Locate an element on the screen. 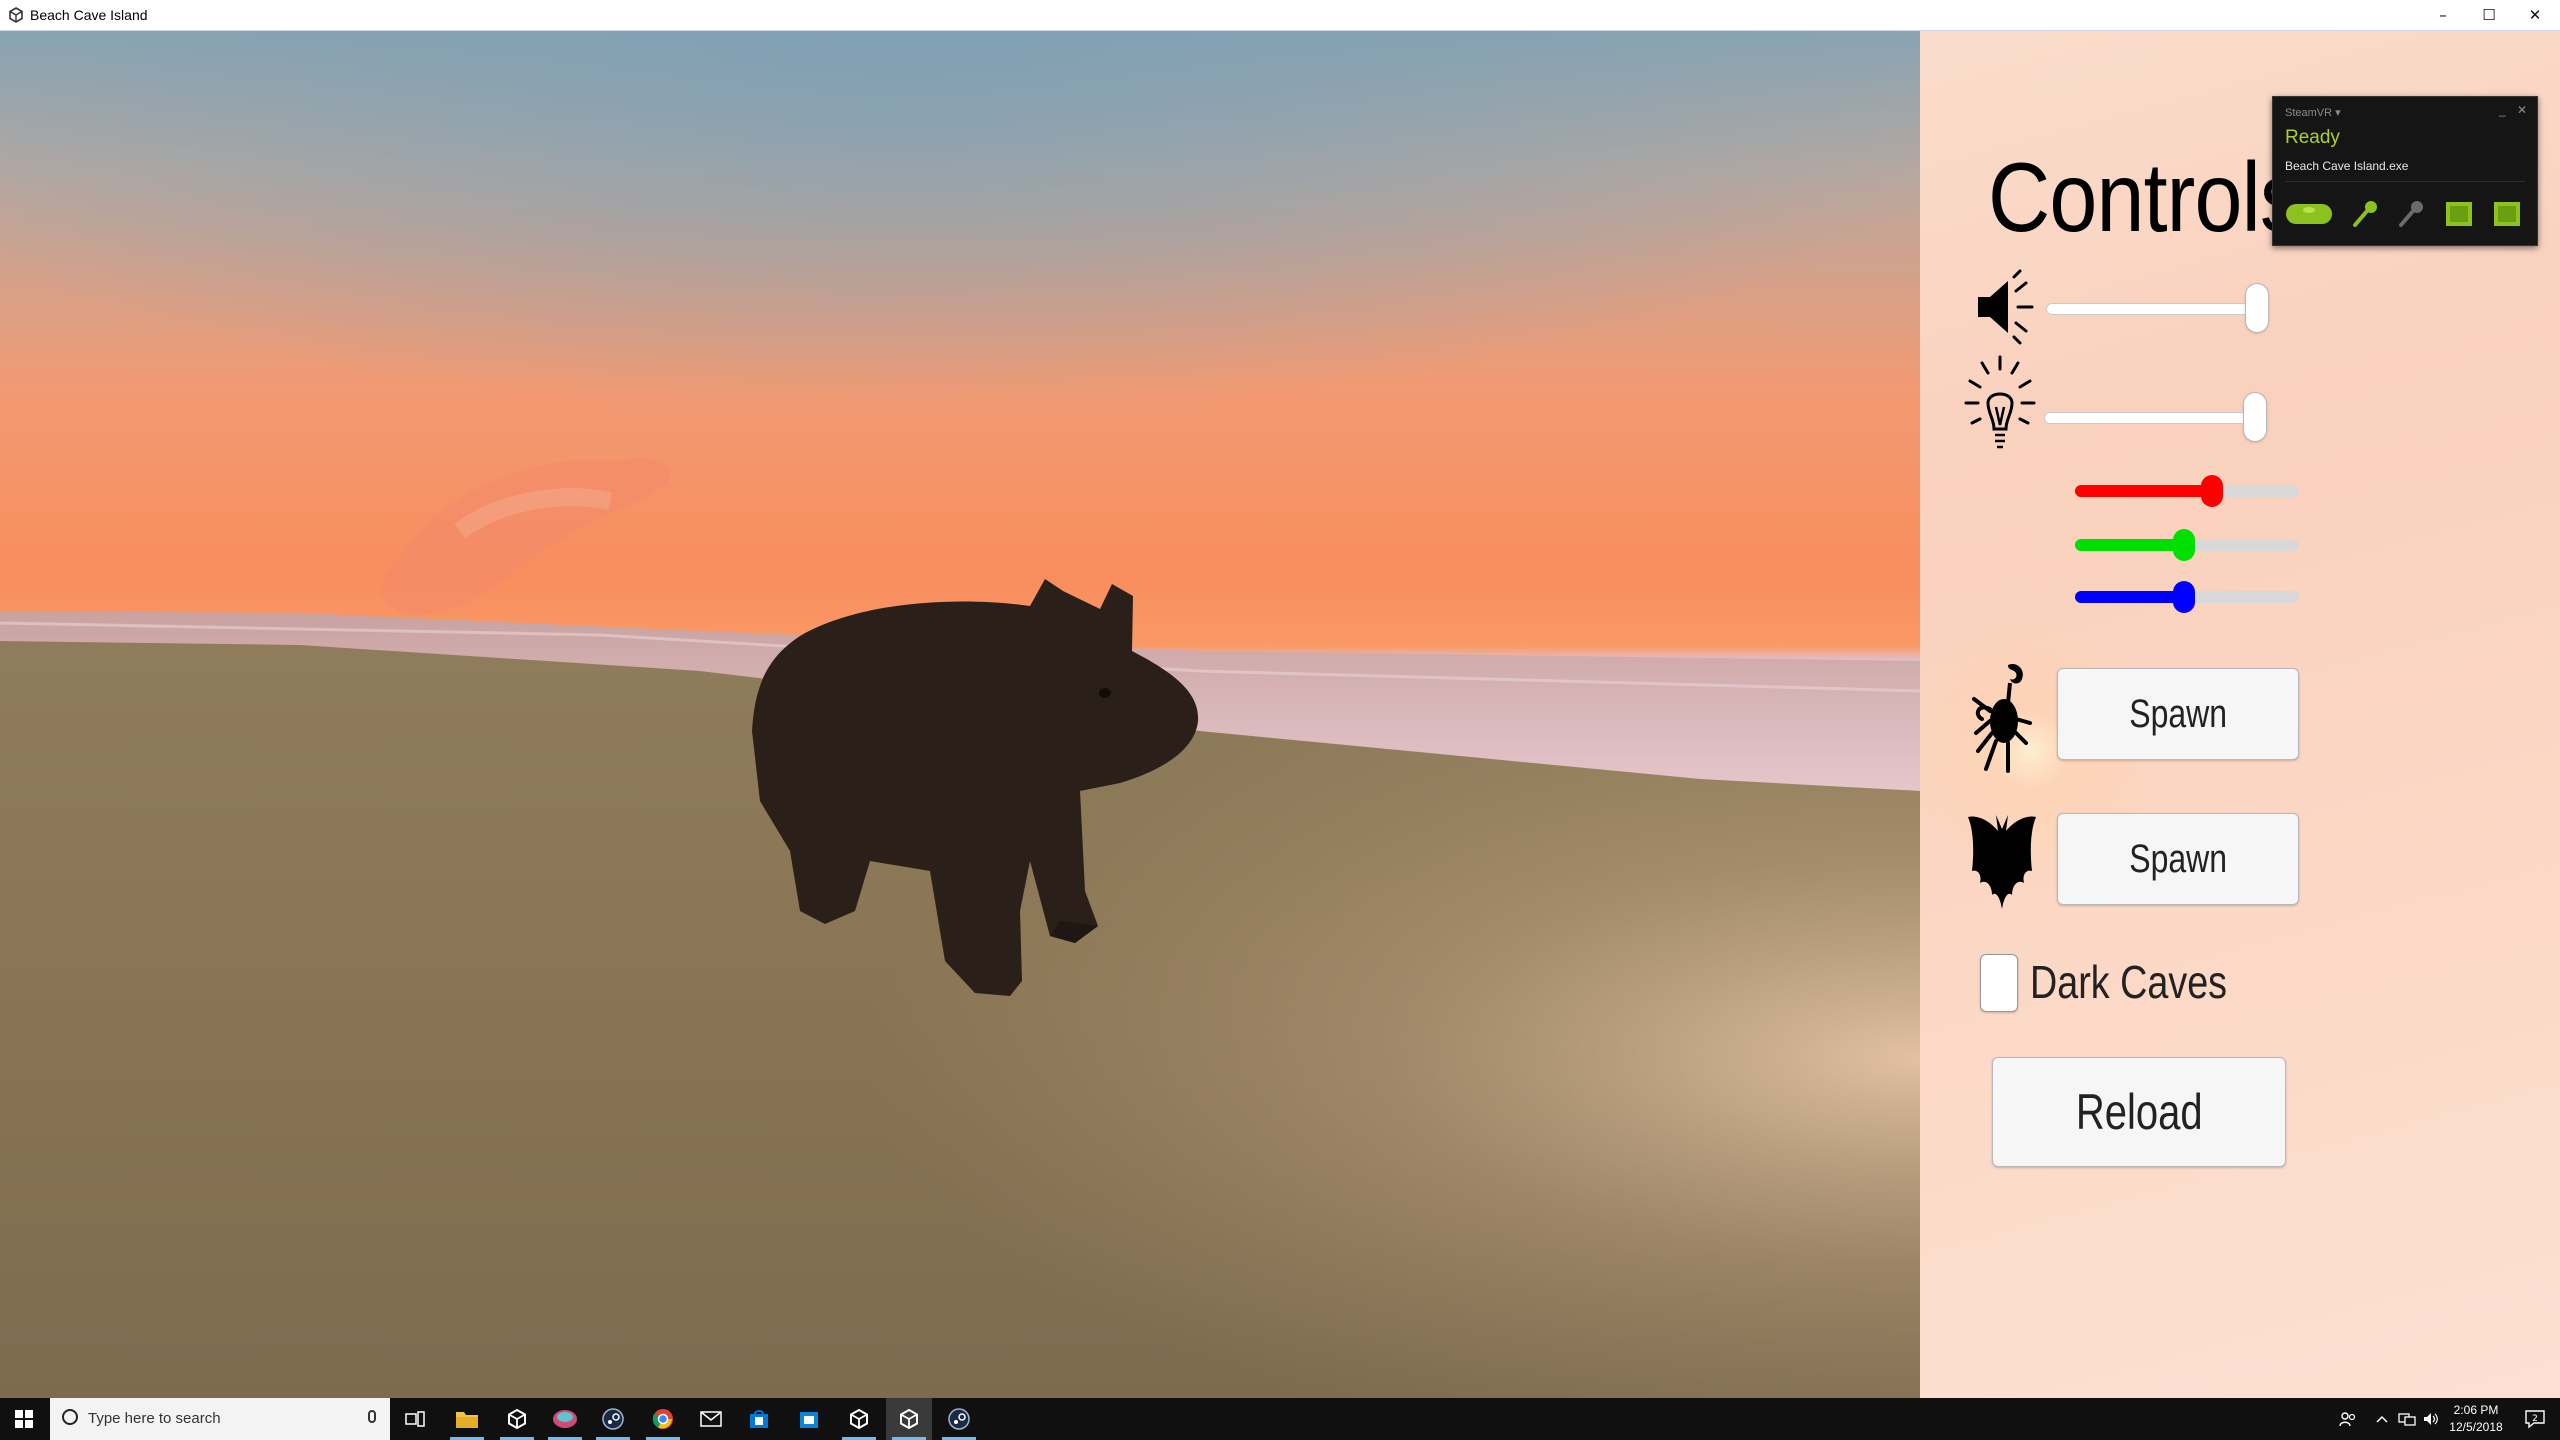  crab-spawn-button: Spawn is located at coordinates (2178, 714).